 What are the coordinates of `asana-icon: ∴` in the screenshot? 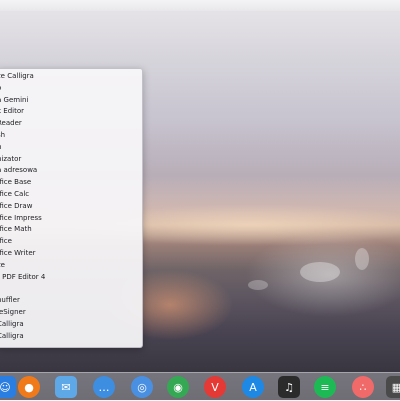 It's located at (363, 387).